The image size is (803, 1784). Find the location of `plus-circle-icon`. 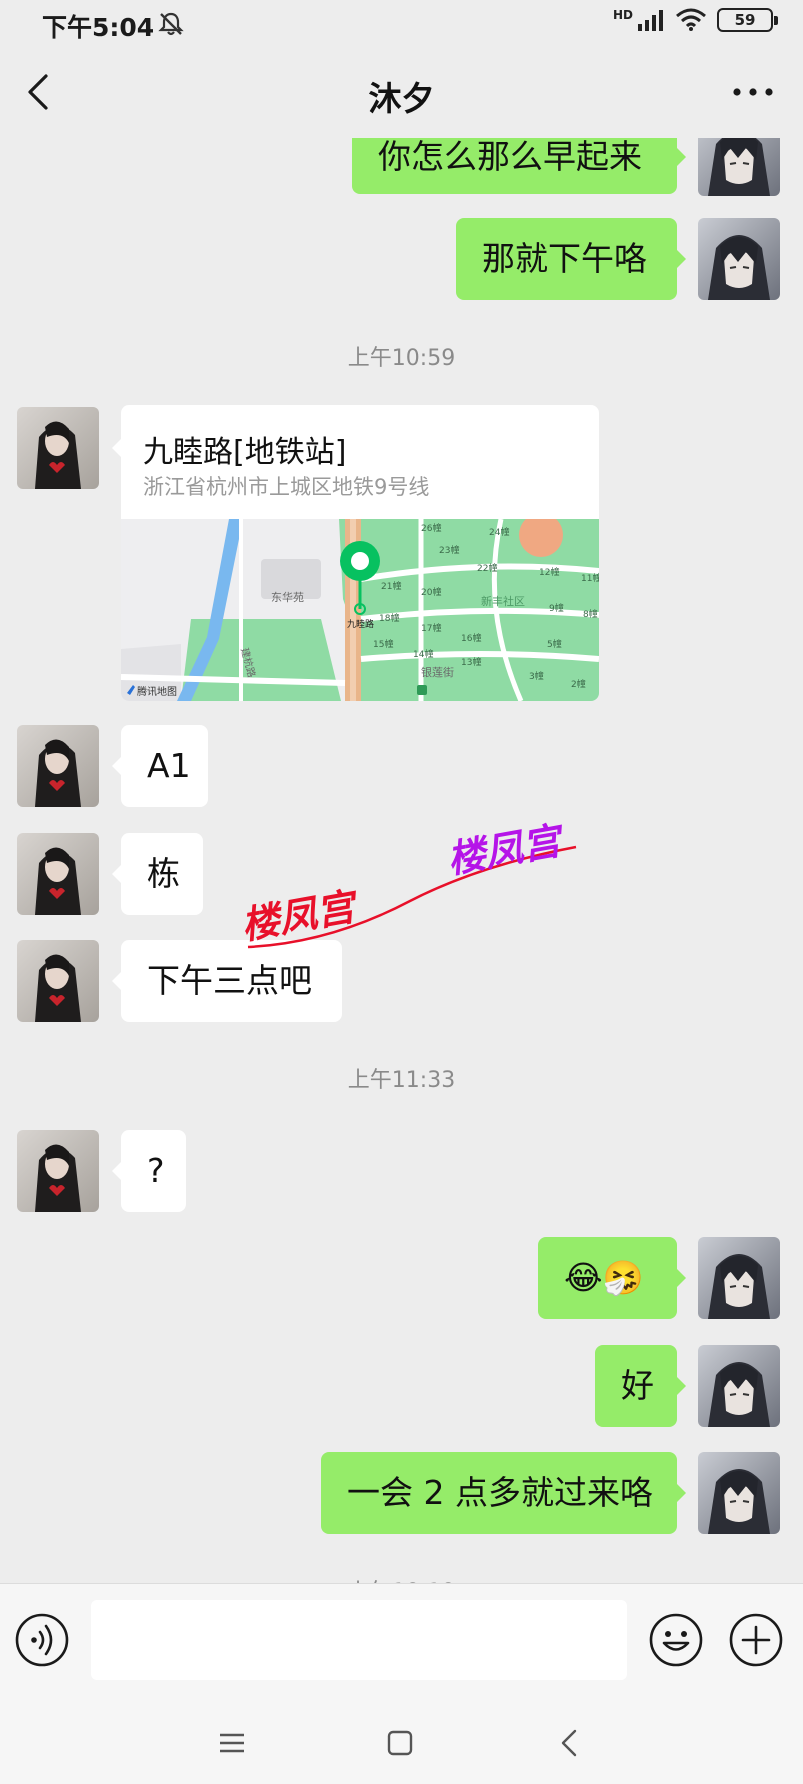

plus-circle-icon is located at coordinates (756, 1640).